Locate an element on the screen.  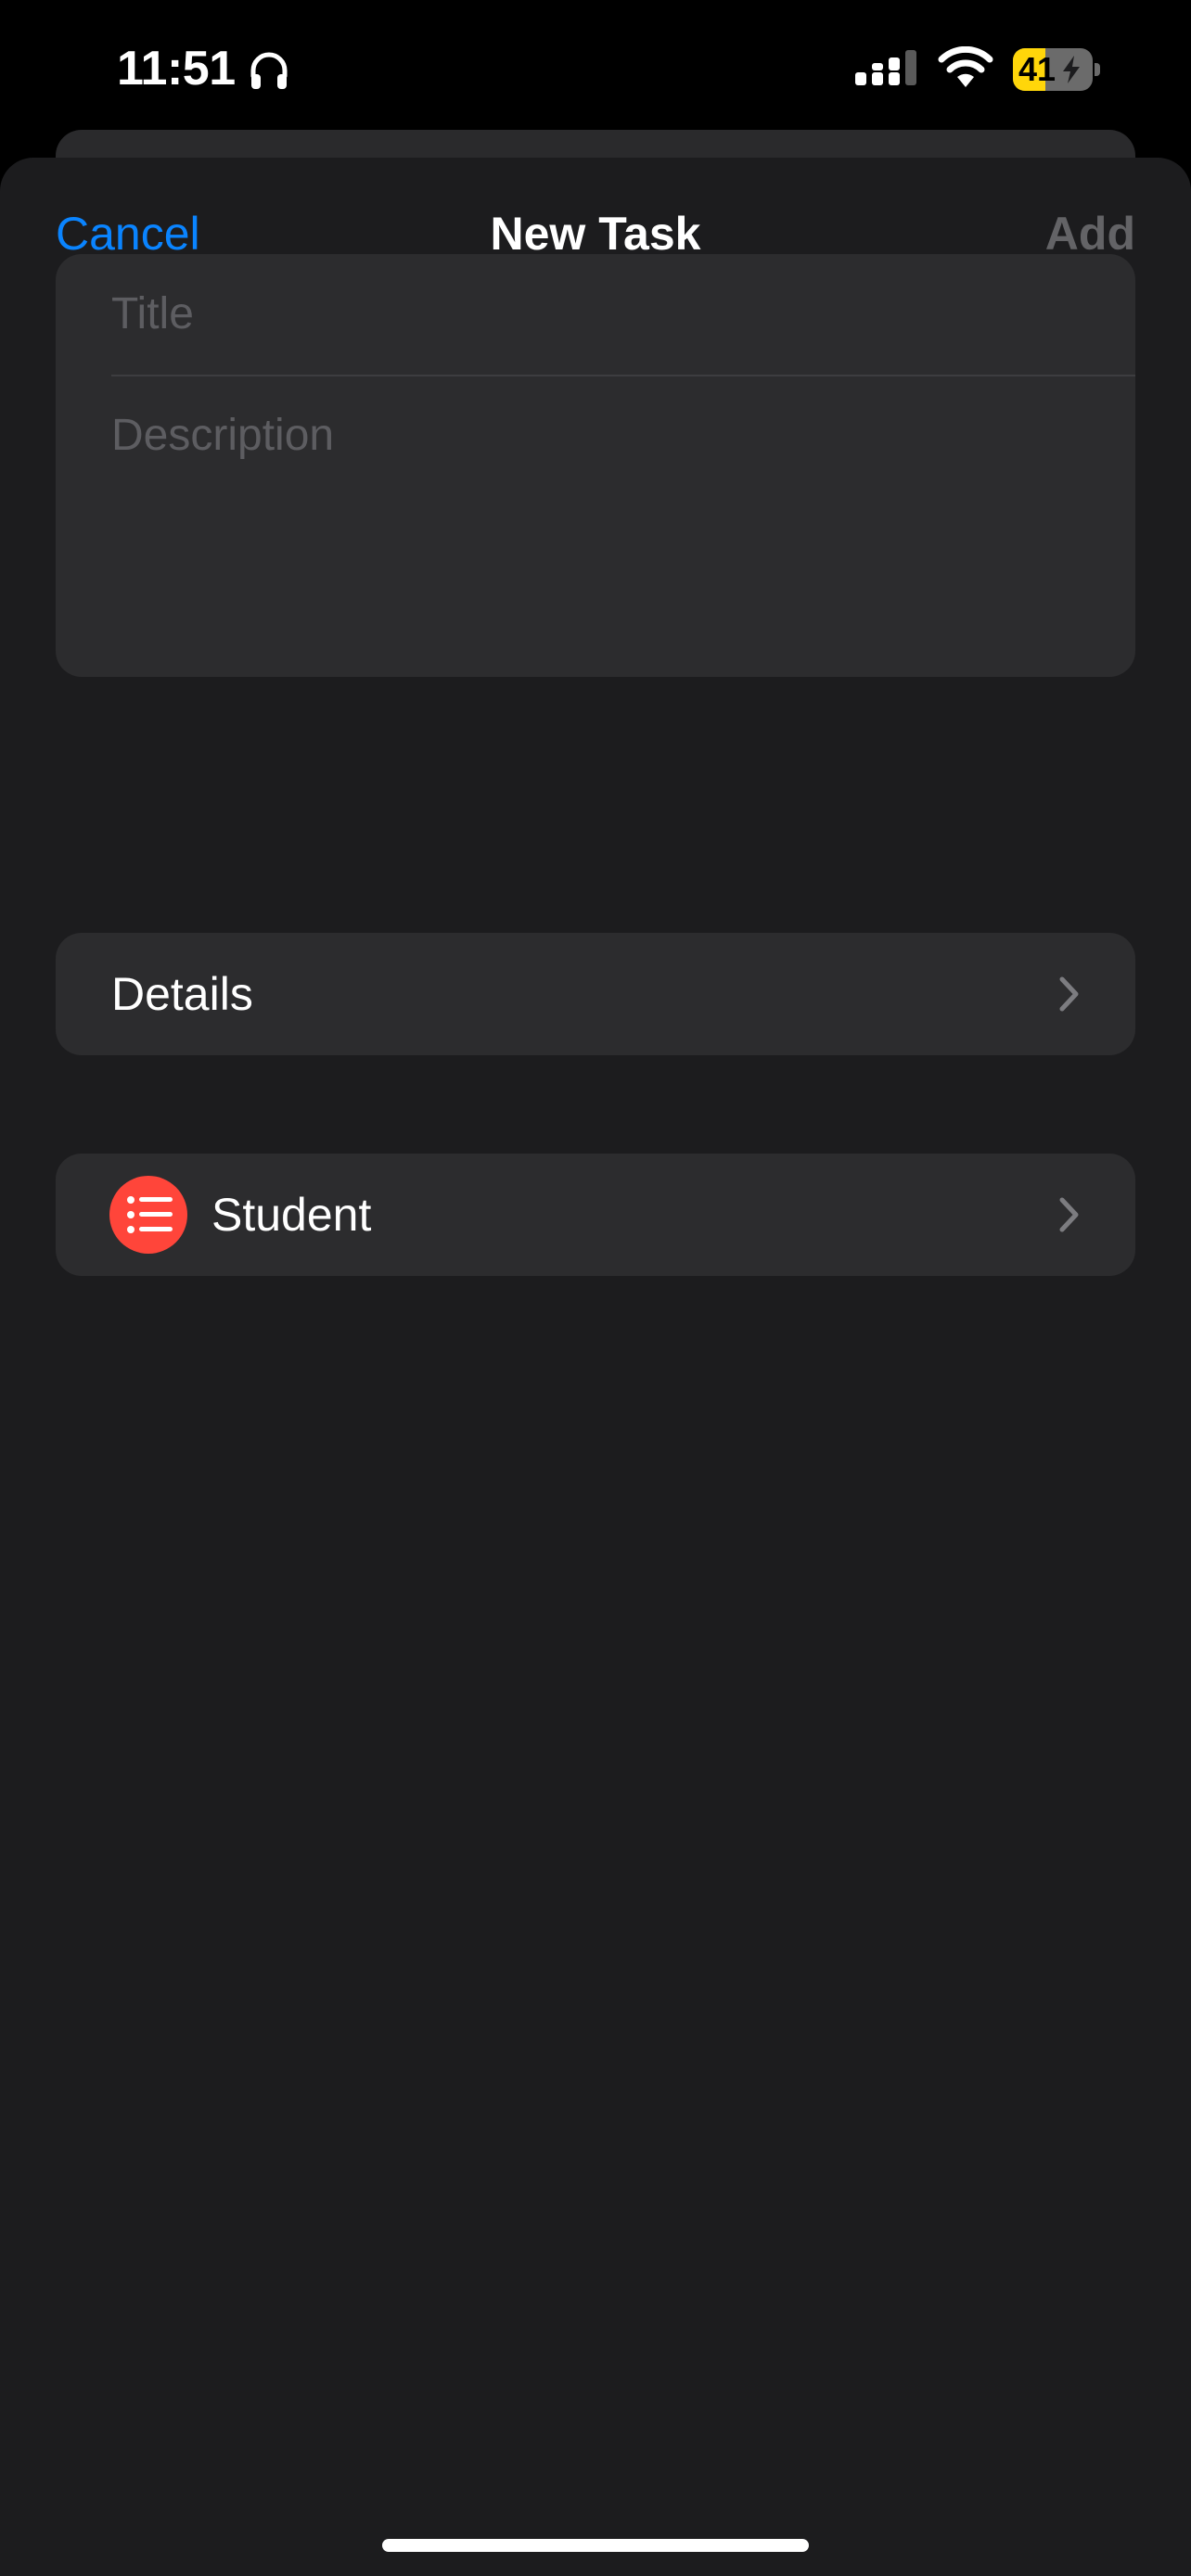
cellular-signal-icon is located at coordinates (885, 67).